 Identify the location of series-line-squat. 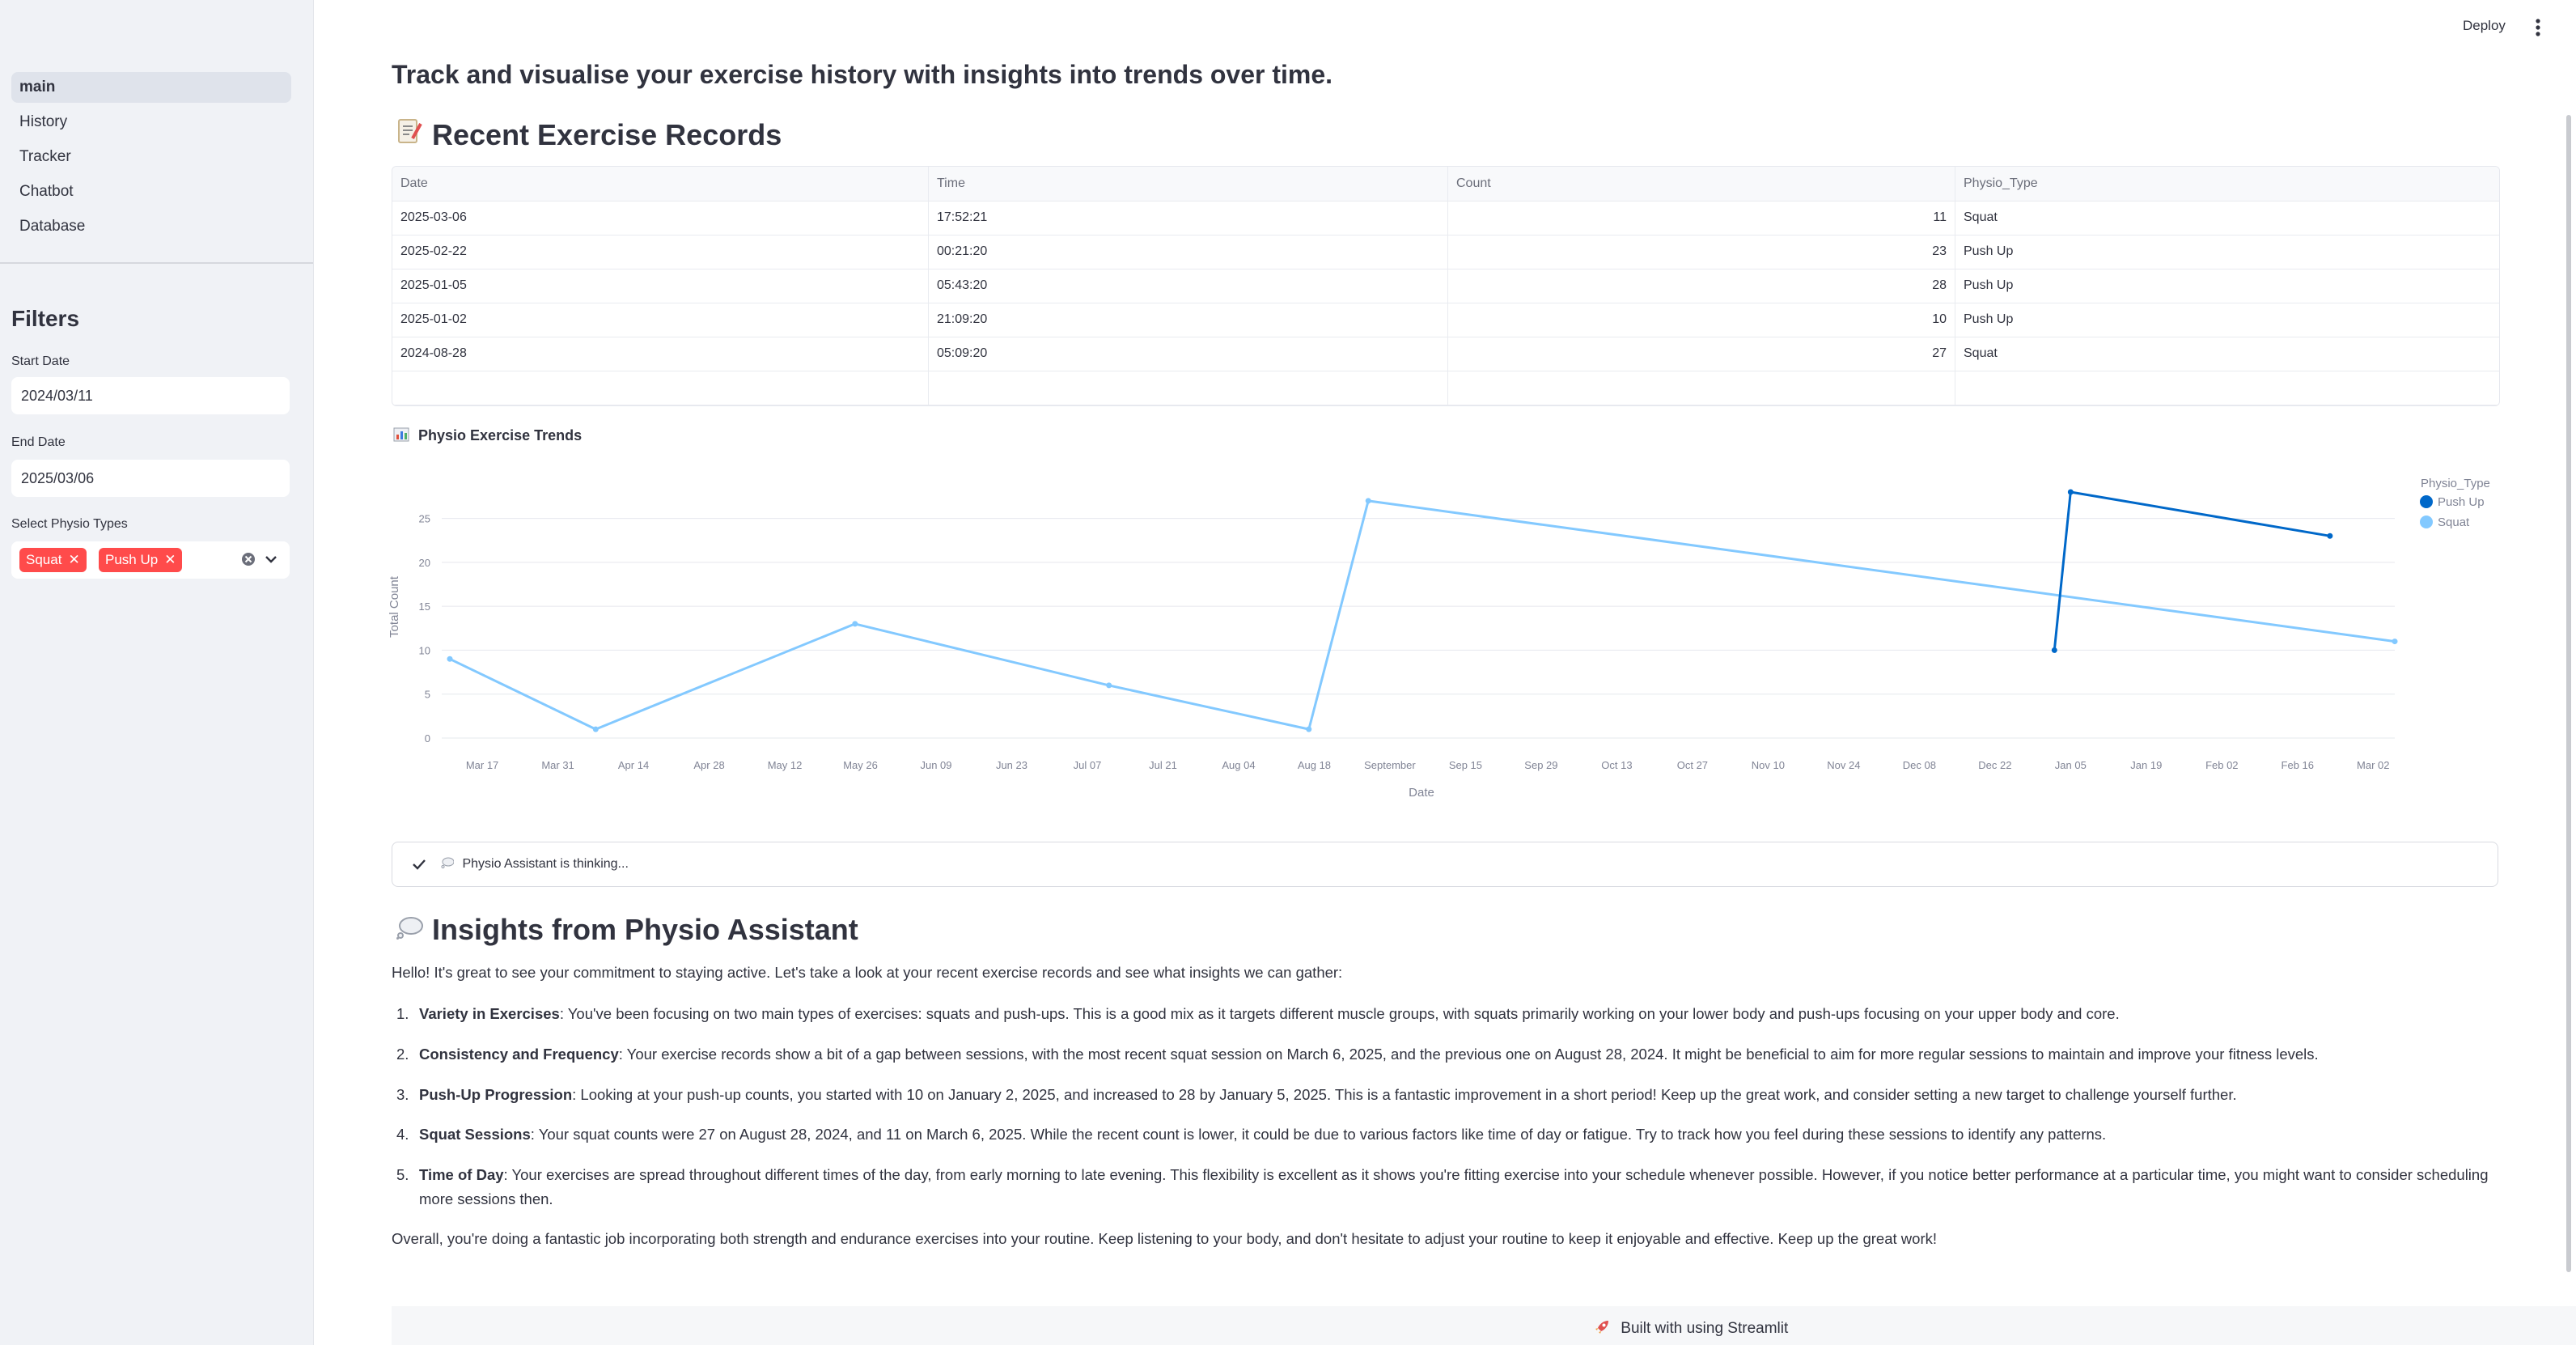
(1422, 615).